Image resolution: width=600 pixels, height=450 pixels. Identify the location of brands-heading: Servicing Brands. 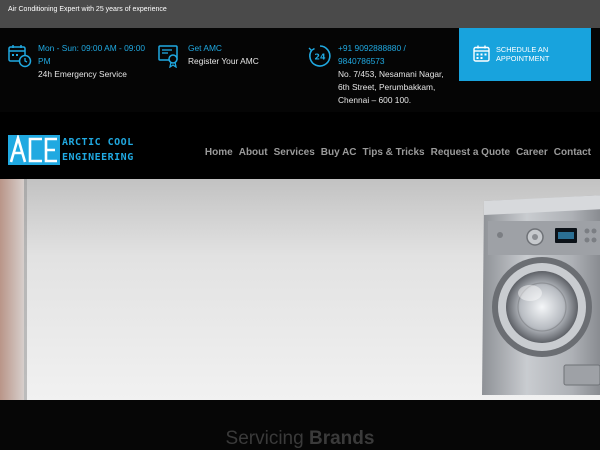
(300, 439).